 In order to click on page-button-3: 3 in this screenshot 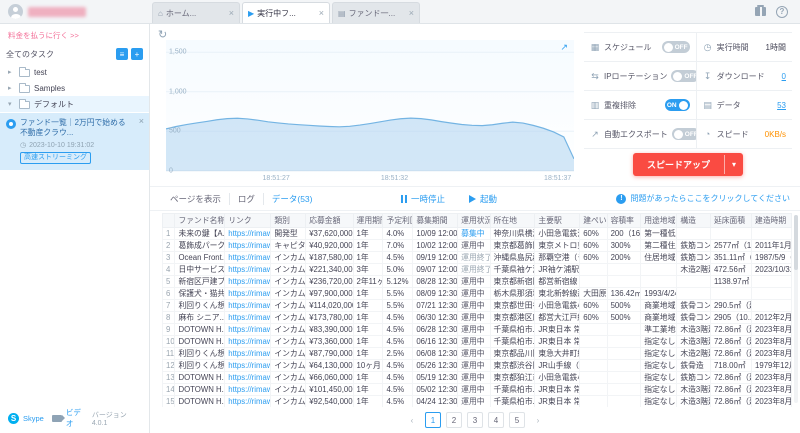, I will do `click(475, 420)`.